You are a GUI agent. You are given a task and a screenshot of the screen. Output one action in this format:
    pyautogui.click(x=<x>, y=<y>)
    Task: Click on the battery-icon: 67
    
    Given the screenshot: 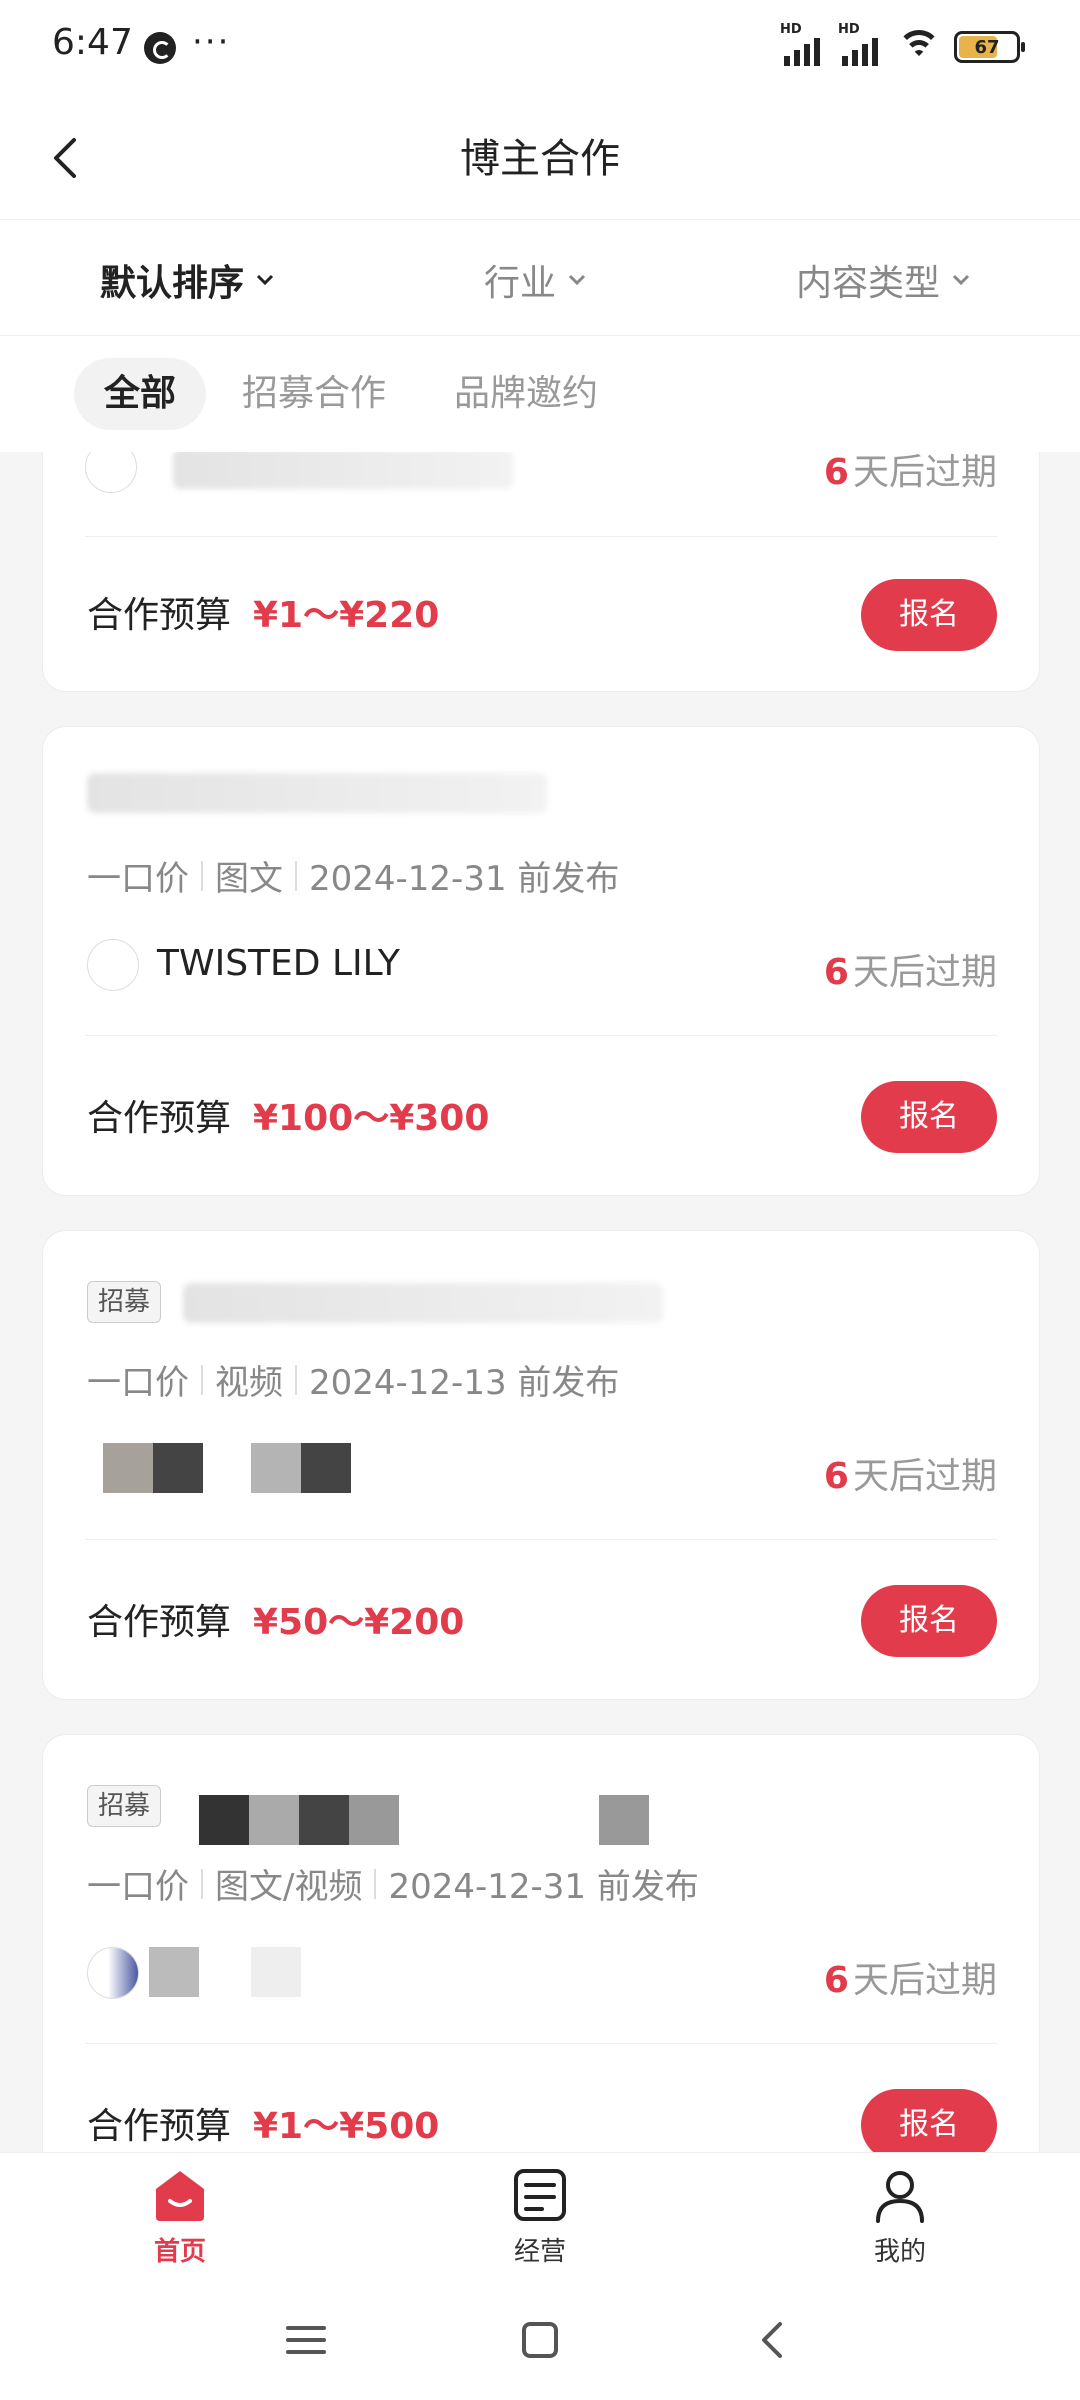 What is the action you would take?
    pyautogui.click(x=989, y=47)
    